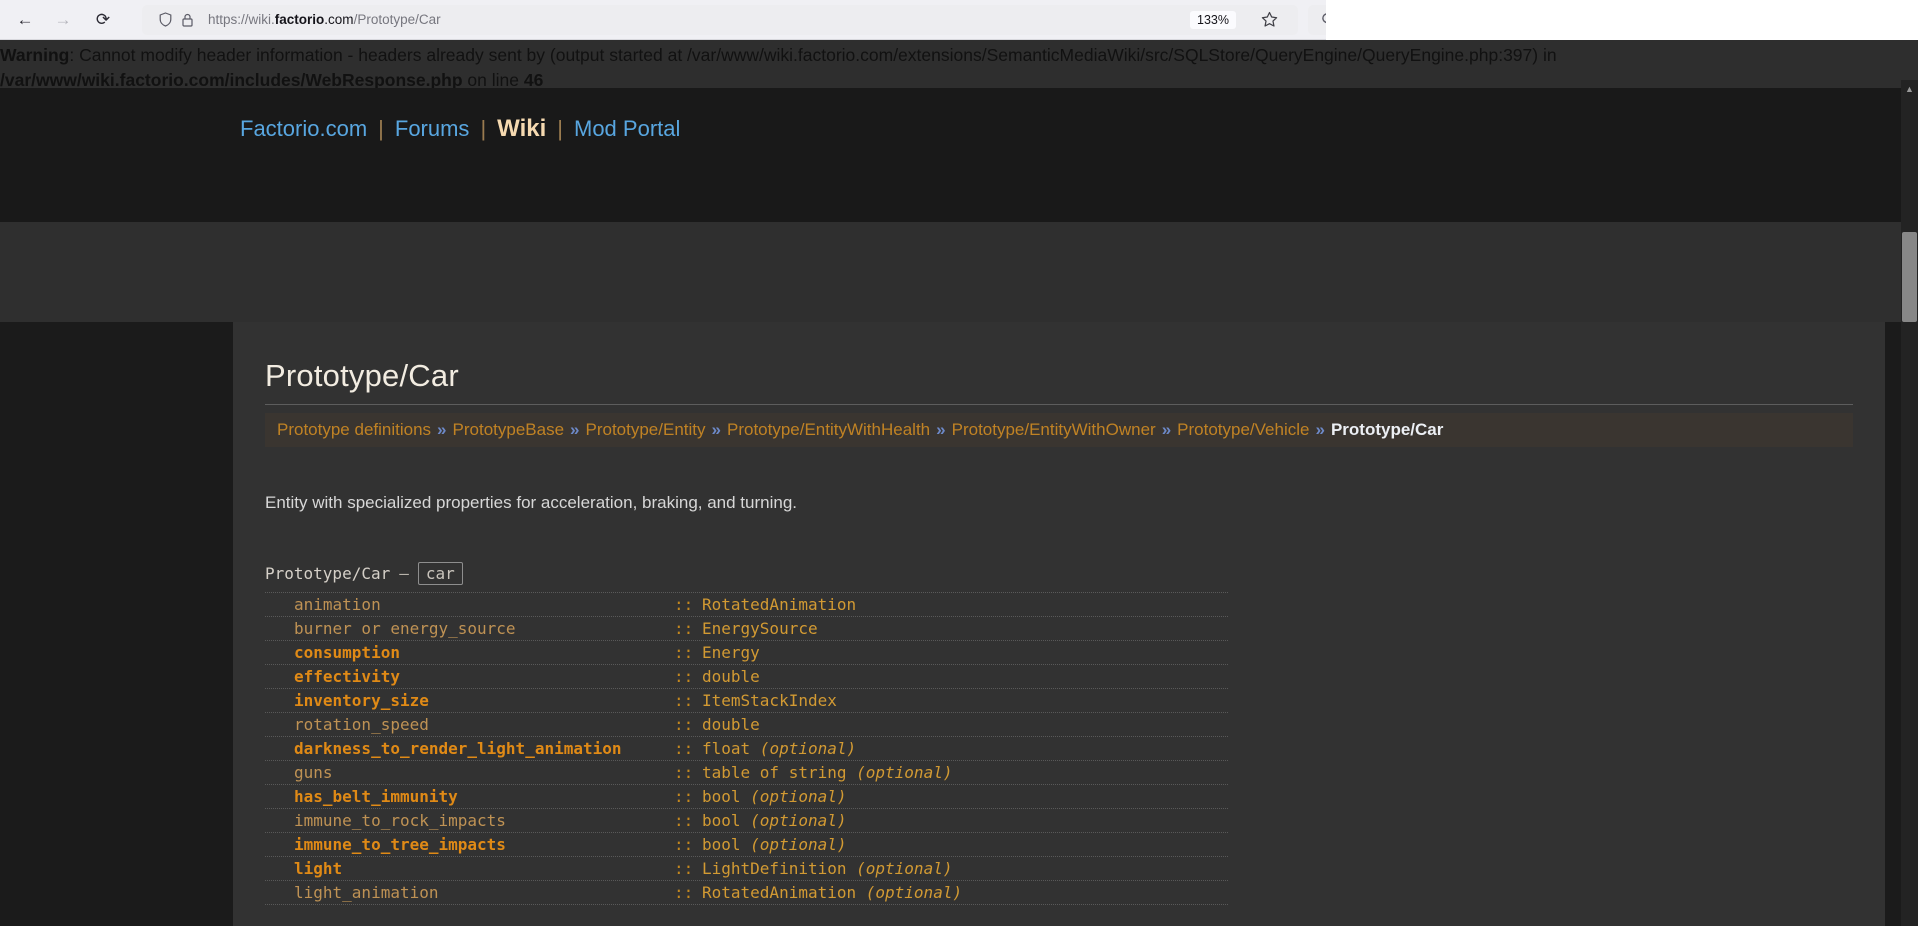  I want to click on property-name: inventory_size, so click(361, 700).